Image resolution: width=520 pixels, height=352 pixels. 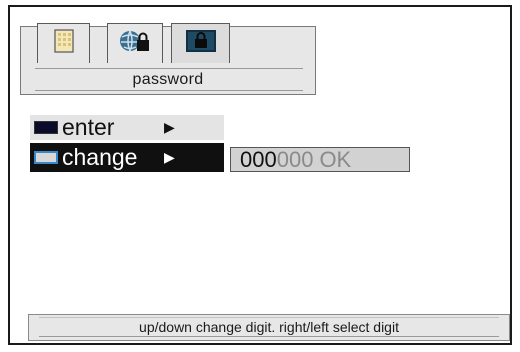 What do you see at coordinates (295, 159) in the screenshot?
I see `password-pending-digits: 000` at bounding box center [295, 159].